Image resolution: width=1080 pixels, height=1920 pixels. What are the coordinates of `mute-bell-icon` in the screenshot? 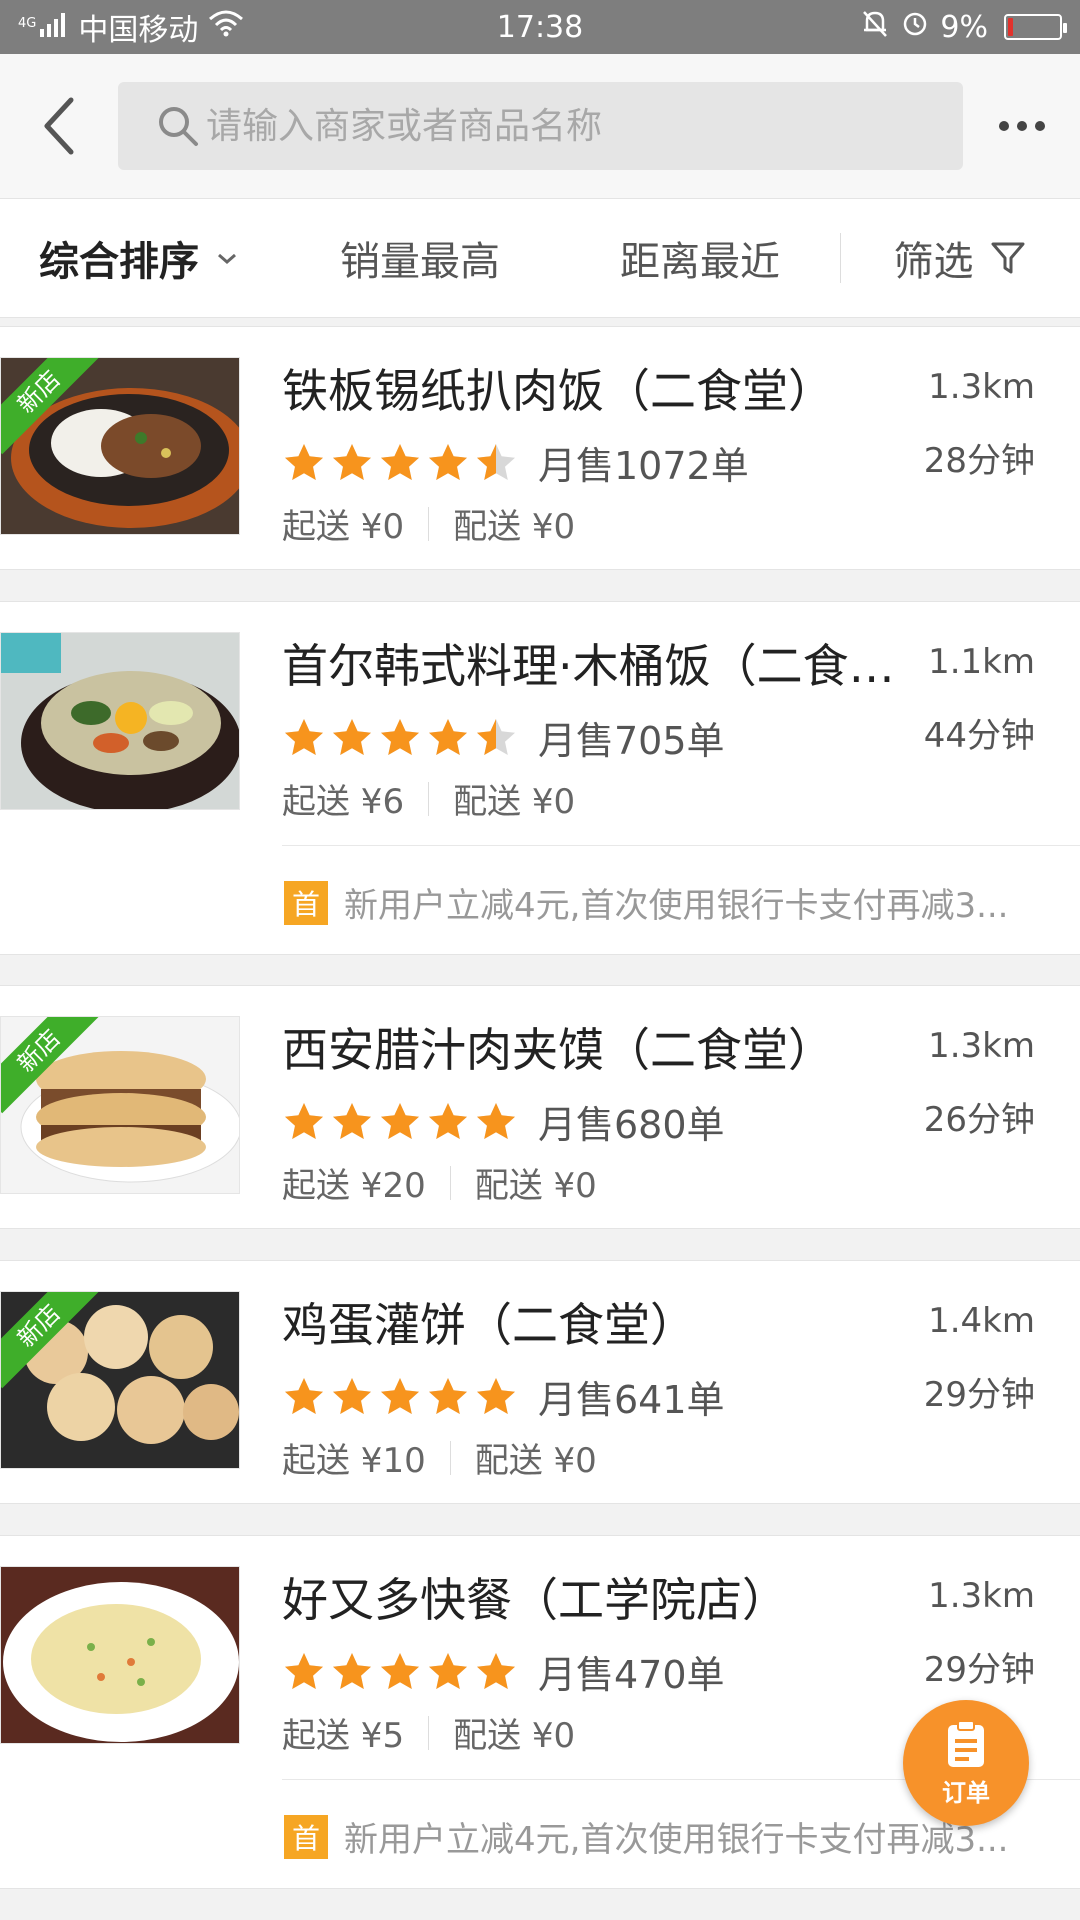 It's located at (875, 27).